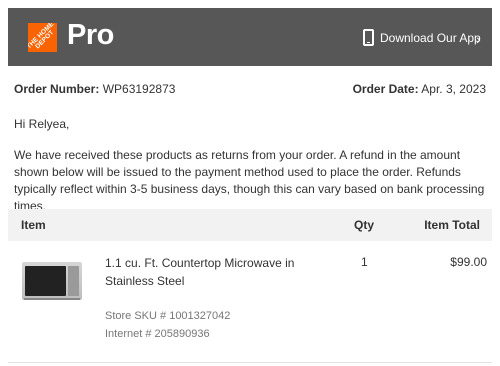  I want to click on download-app-link: Download Our App, so click(430, 38).